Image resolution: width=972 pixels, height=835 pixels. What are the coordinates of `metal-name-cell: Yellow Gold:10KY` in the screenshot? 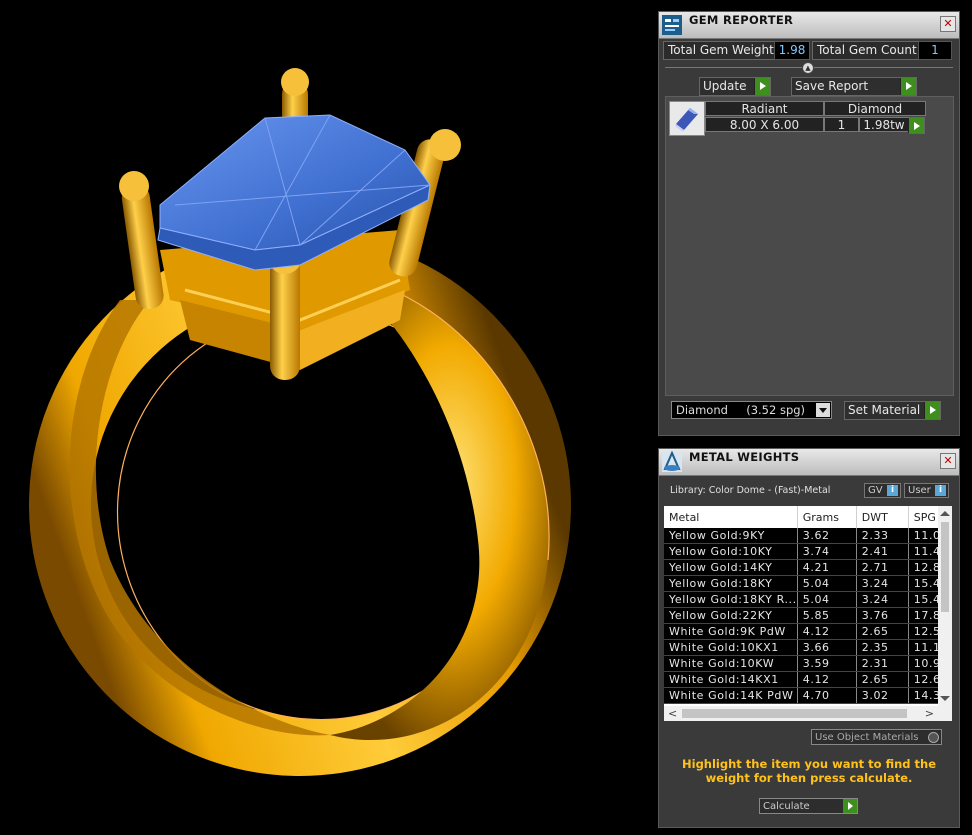 It's located at (731, 551).